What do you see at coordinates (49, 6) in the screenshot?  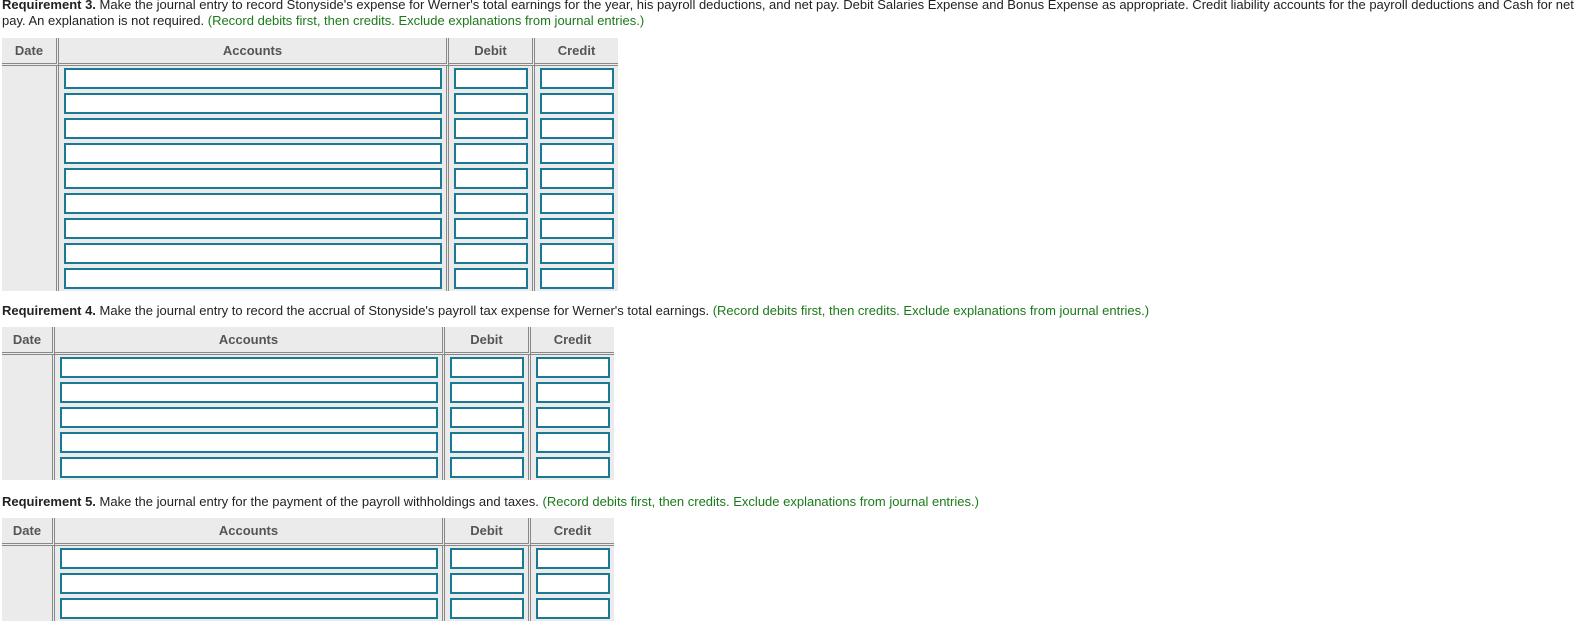 I see `requirement-3-label: Requirement 3.` at bounding box center [49, 6].